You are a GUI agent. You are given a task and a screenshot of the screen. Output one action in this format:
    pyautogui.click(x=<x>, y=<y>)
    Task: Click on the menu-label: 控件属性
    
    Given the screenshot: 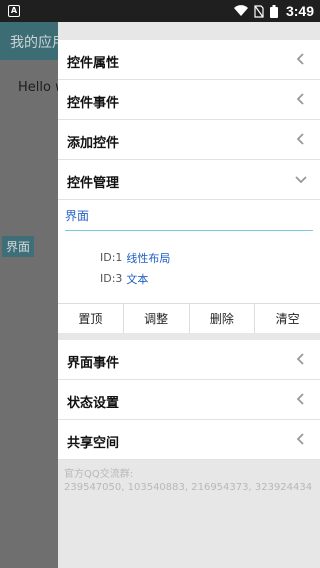 What is the action you would take?
    pyautogui.click(x=93, y=63)
    